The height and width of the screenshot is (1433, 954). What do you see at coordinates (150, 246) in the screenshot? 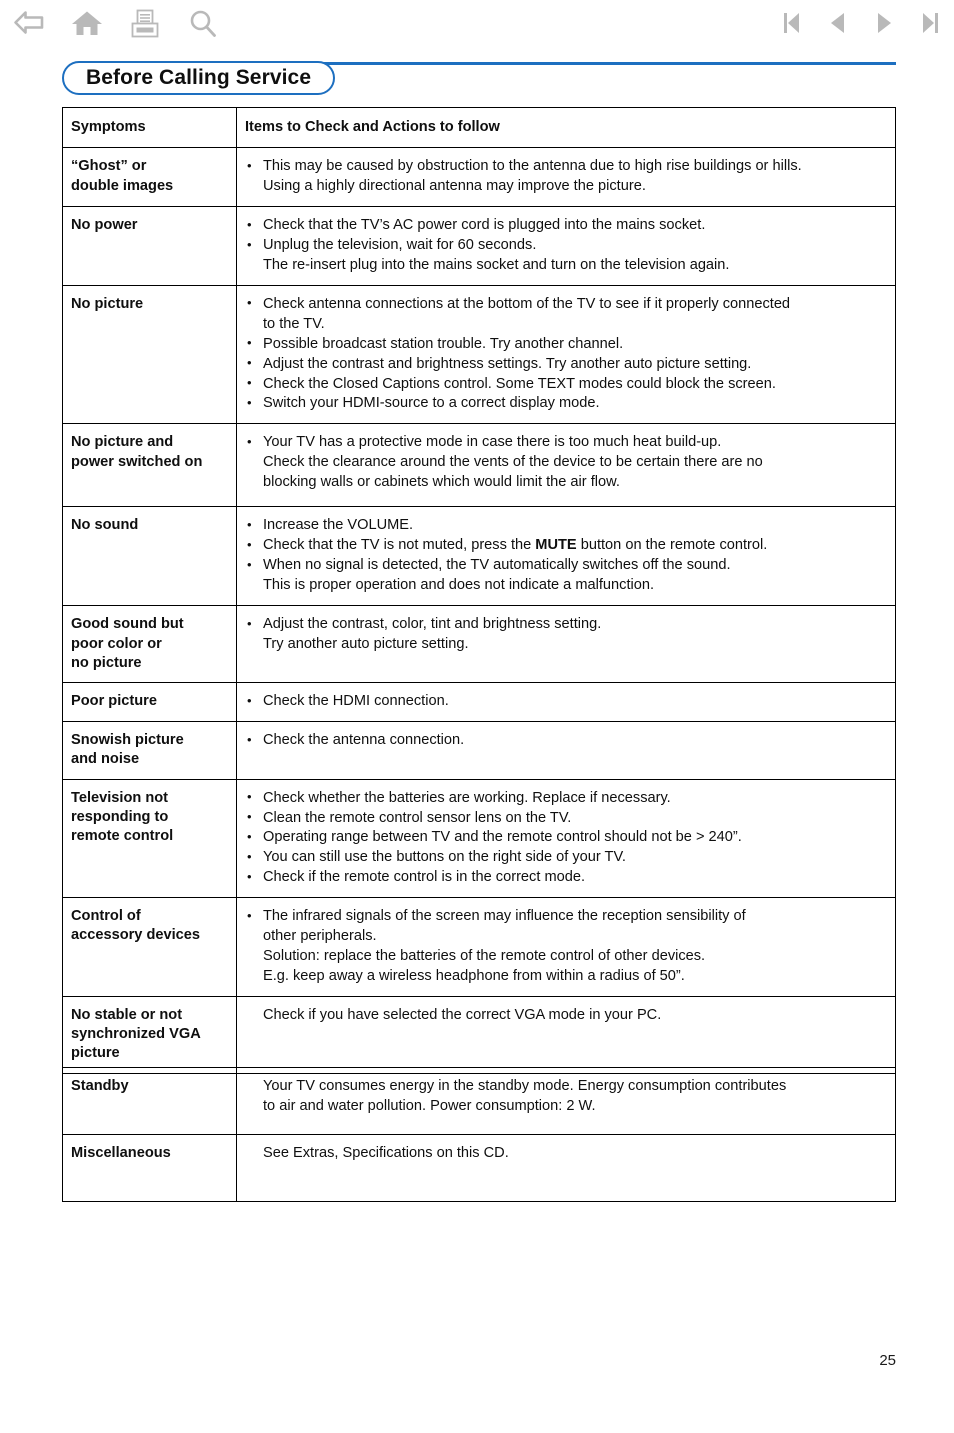
I see `symptom-cell: No power` at bounding box center [150, 246].